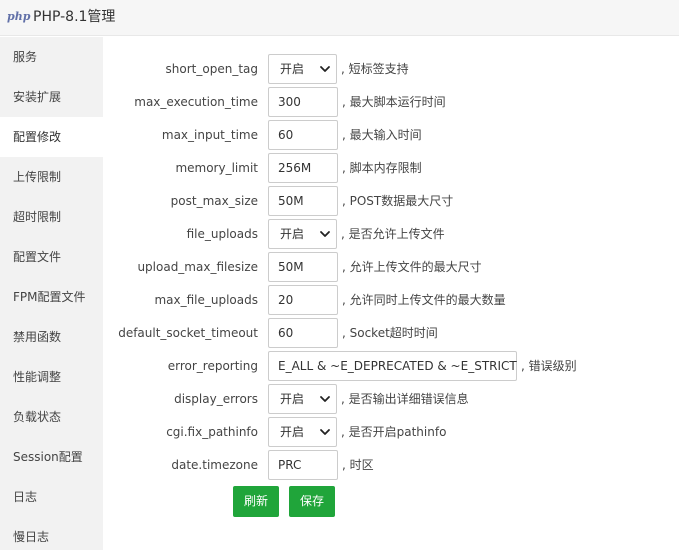 Image resolution: width=679 pixels, height=557 pixels. What do you see at coordinates (212, 432) in the screenshot?
I see `setting-label: cgi.fix_pathinfo` at bounding box center [212, 432].